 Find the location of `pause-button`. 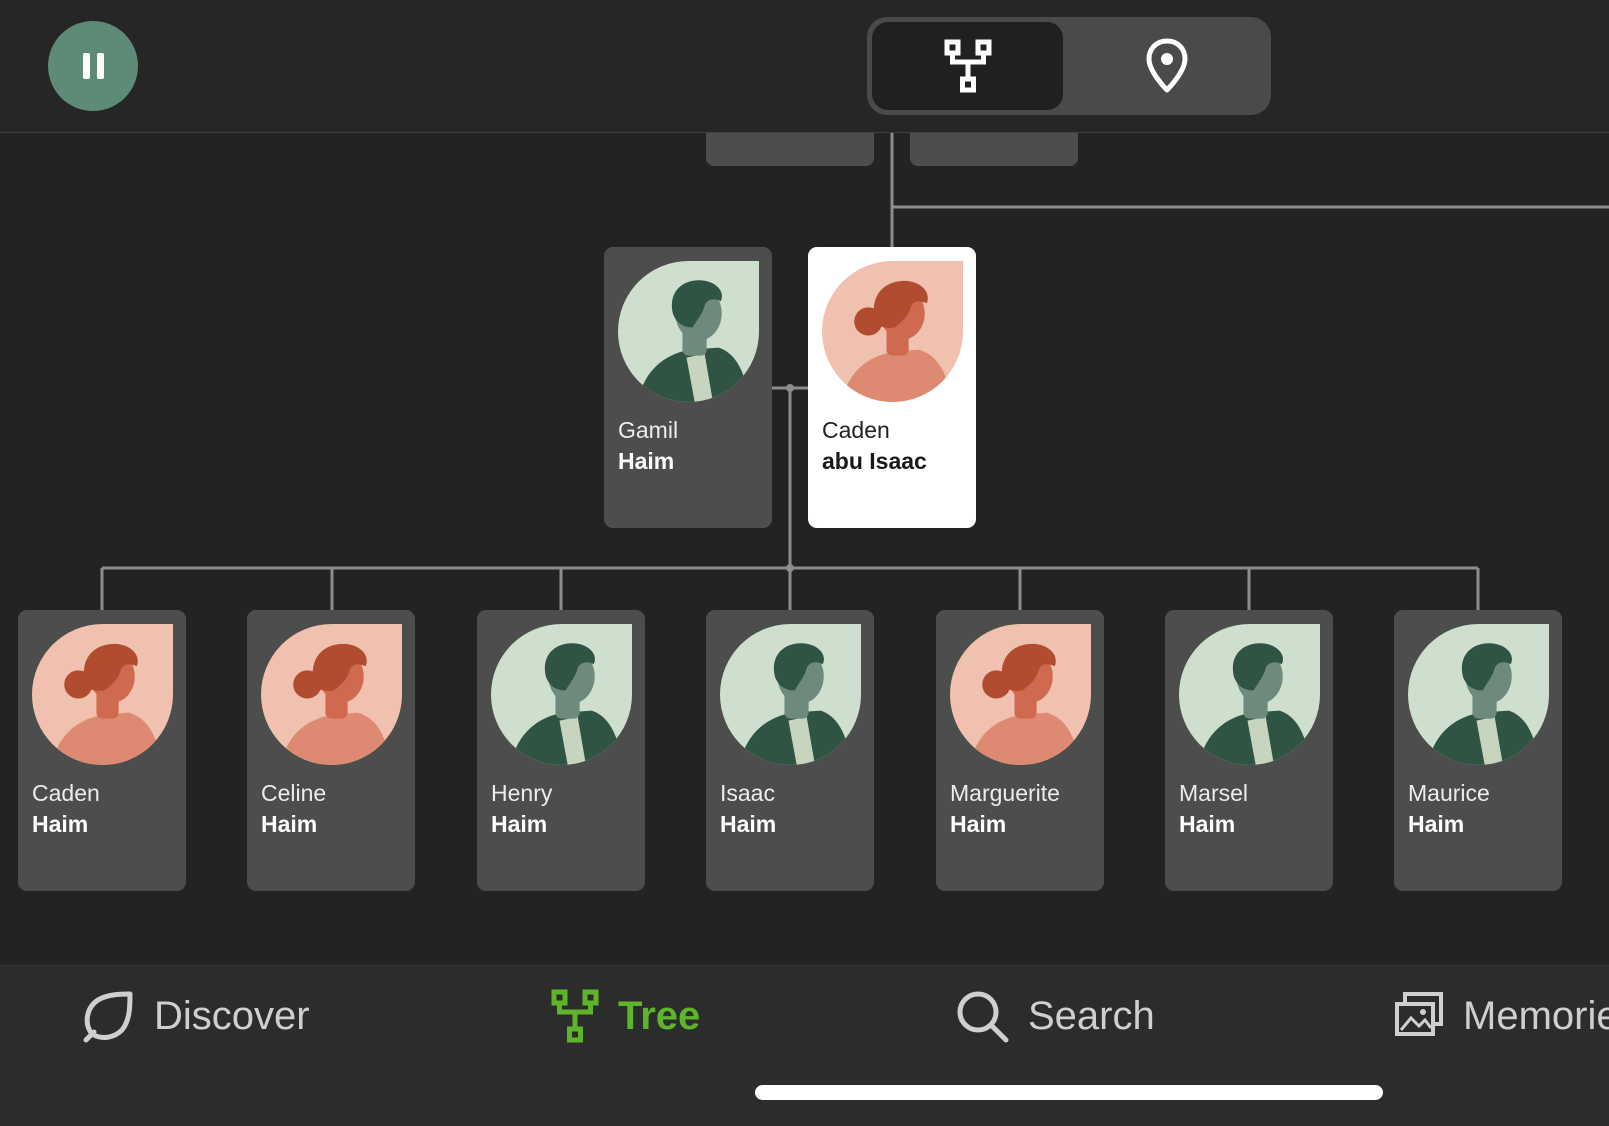

pause-button is located at coordinates (93, 66).